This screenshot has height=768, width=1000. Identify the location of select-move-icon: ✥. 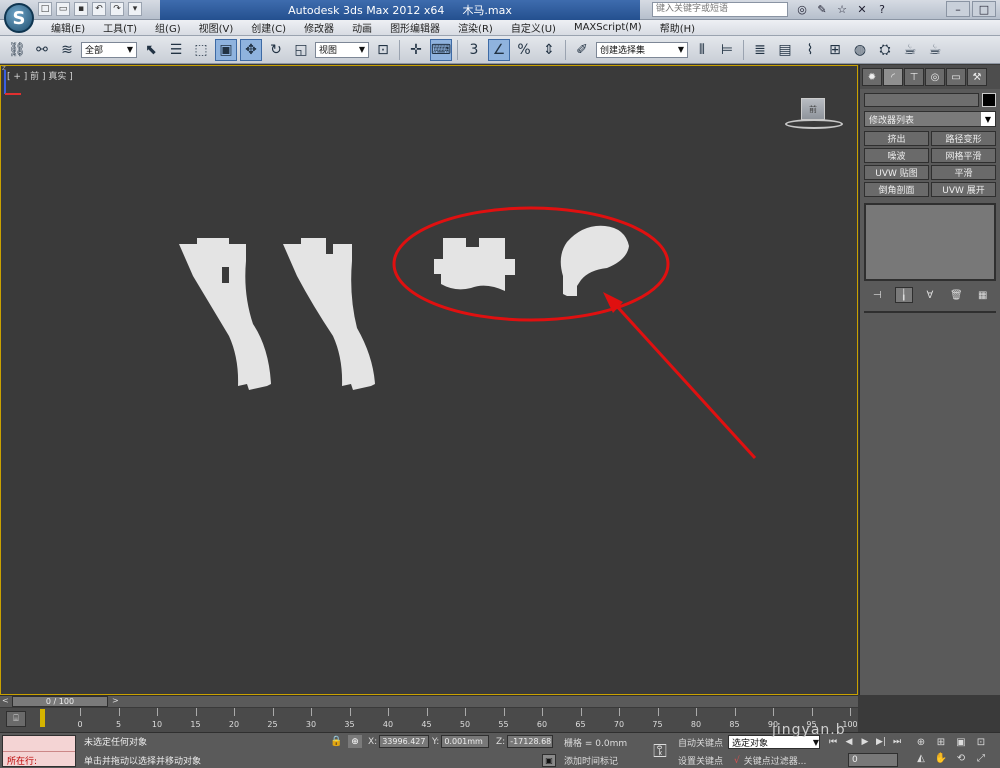
(251, 49).